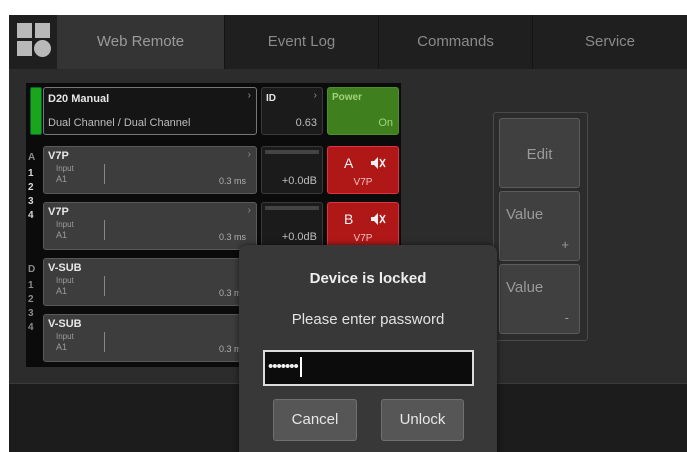 The image size is (687, 452). I want to click on text-caret, so click(300, 367).